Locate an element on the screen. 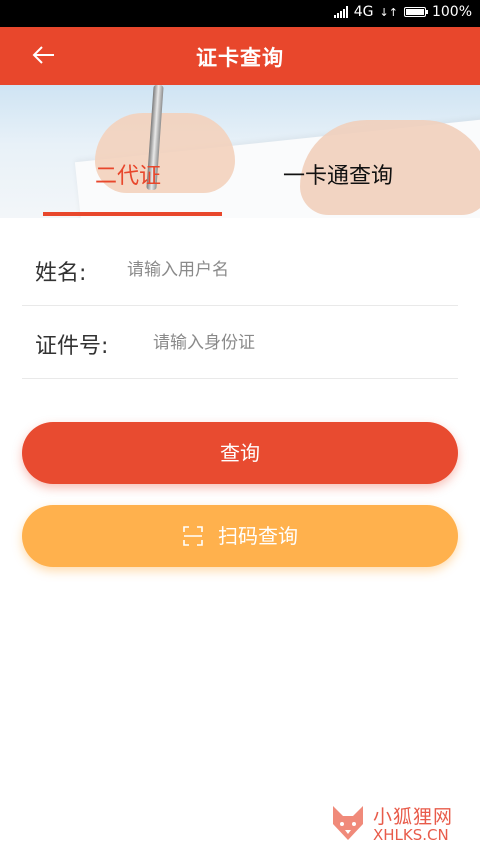  status-icons: 4G ↓↑ 100% is located at coordinates (402, 12).